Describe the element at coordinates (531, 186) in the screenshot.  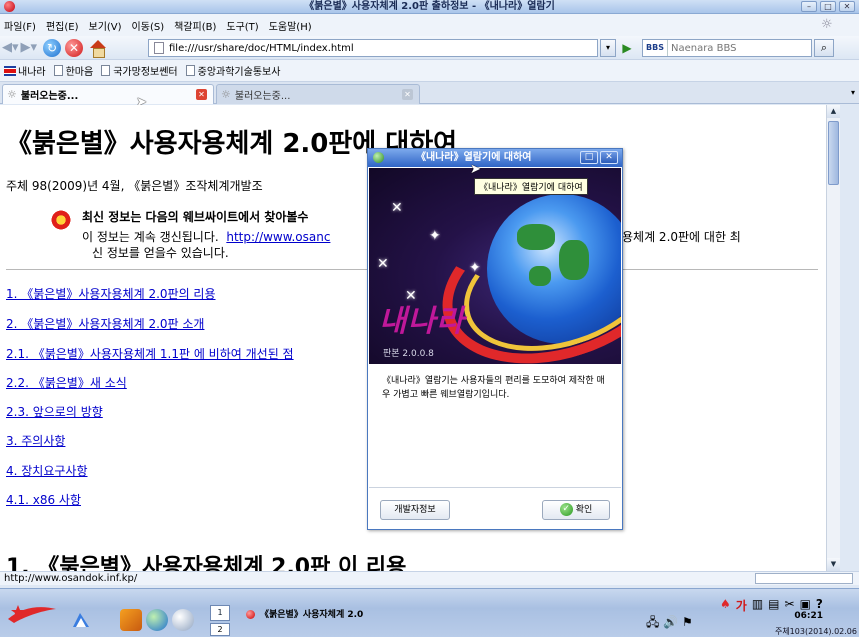
I see `dialog-tooltip: 《내나라》열람기에 대하여` at that location.